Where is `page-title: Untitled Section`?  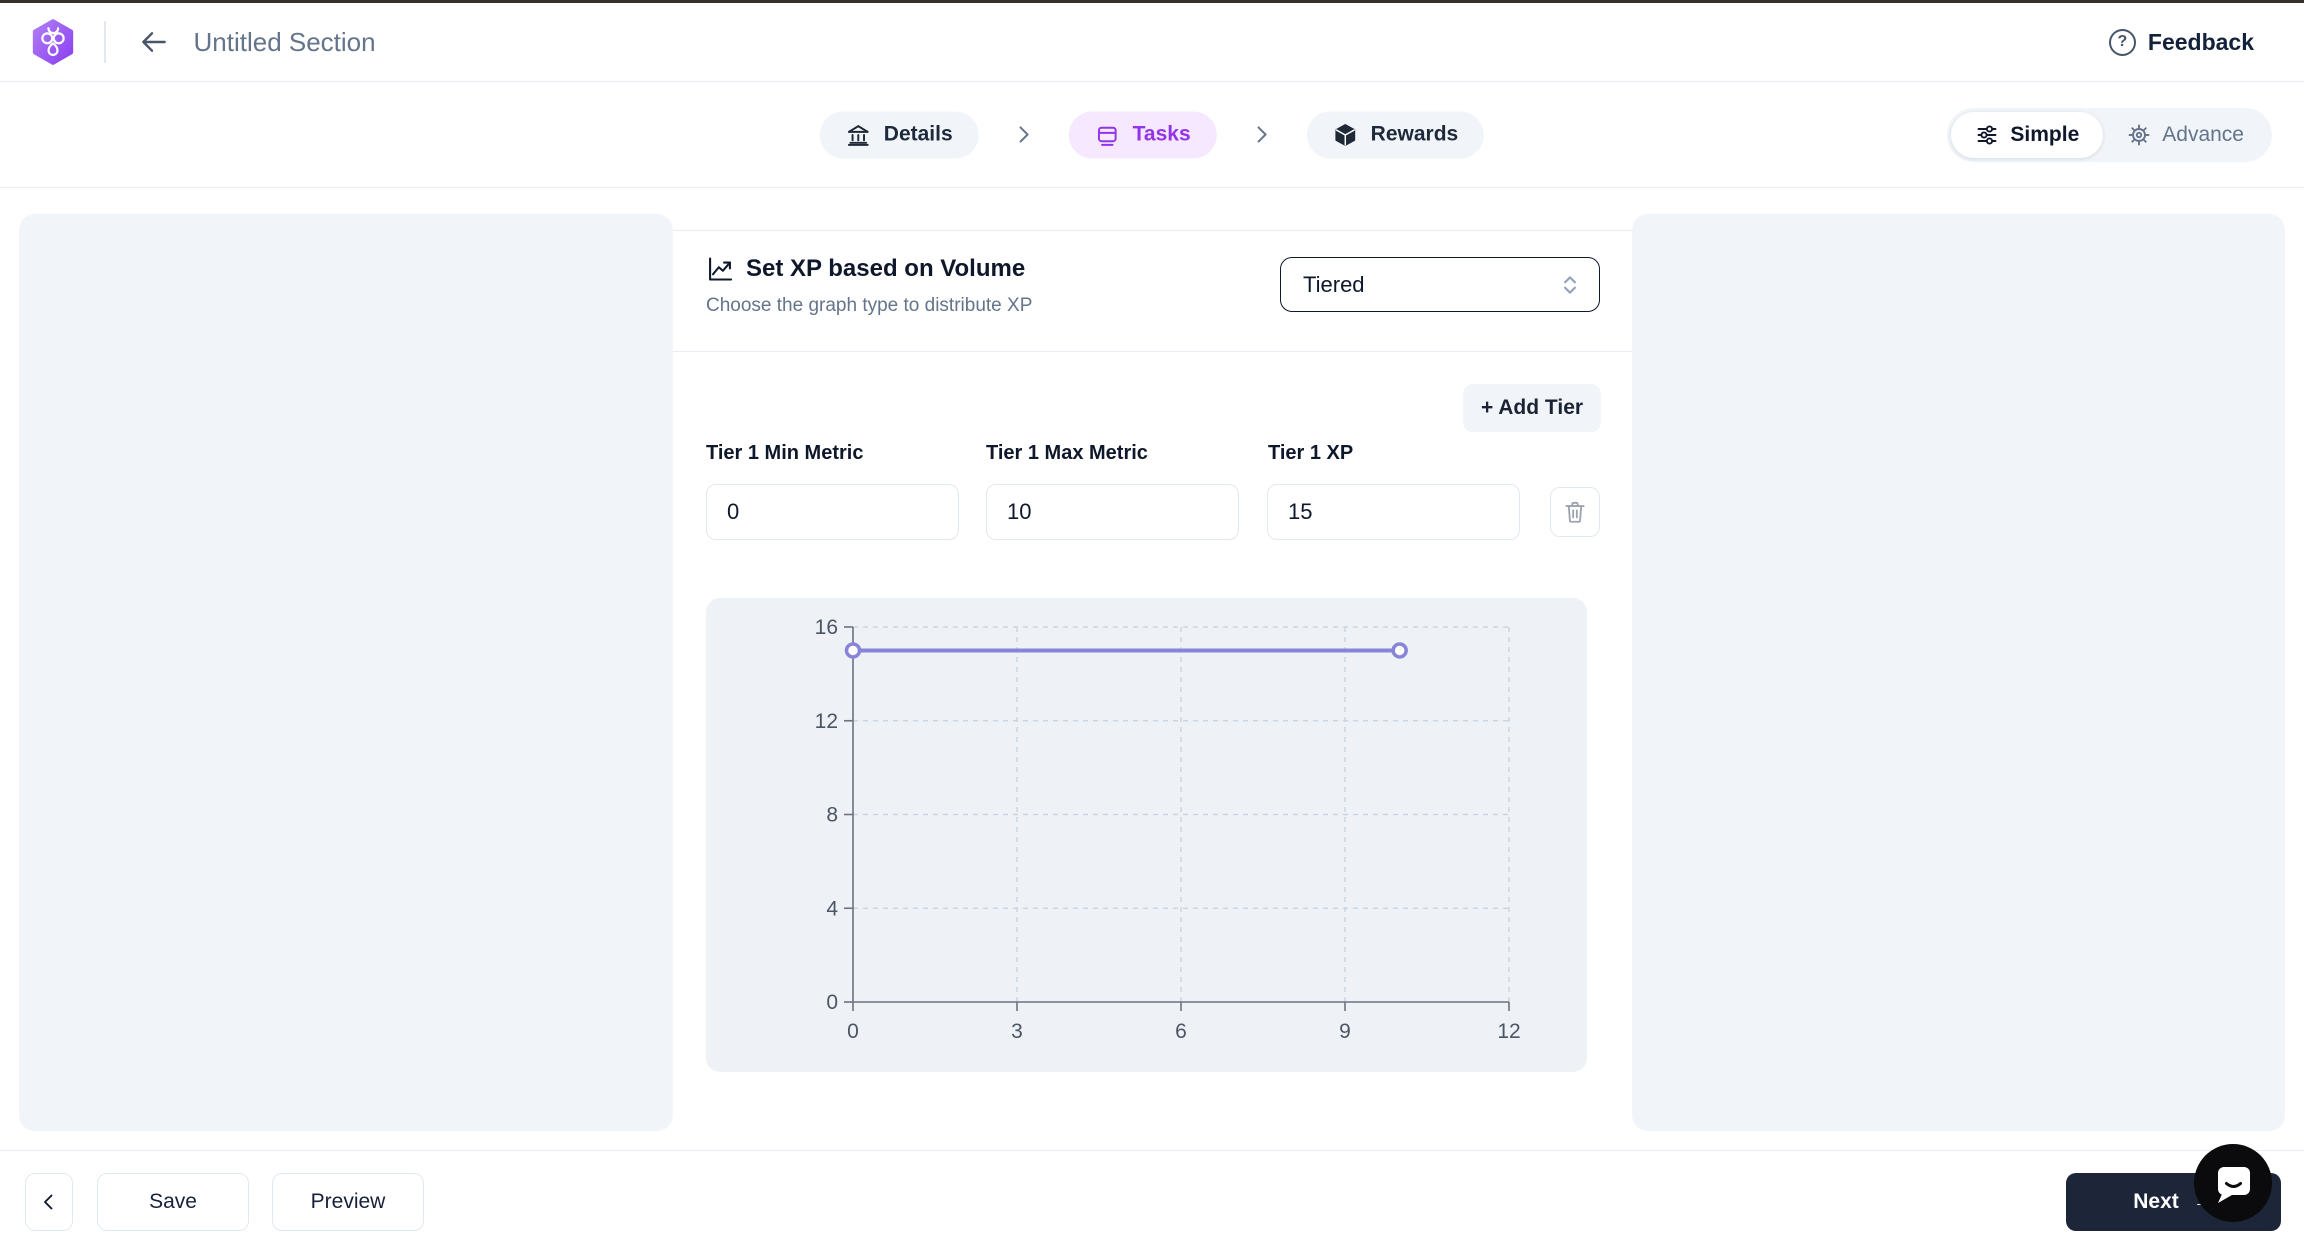
page-title: Untitled Section is located at coordinates (284, 41).